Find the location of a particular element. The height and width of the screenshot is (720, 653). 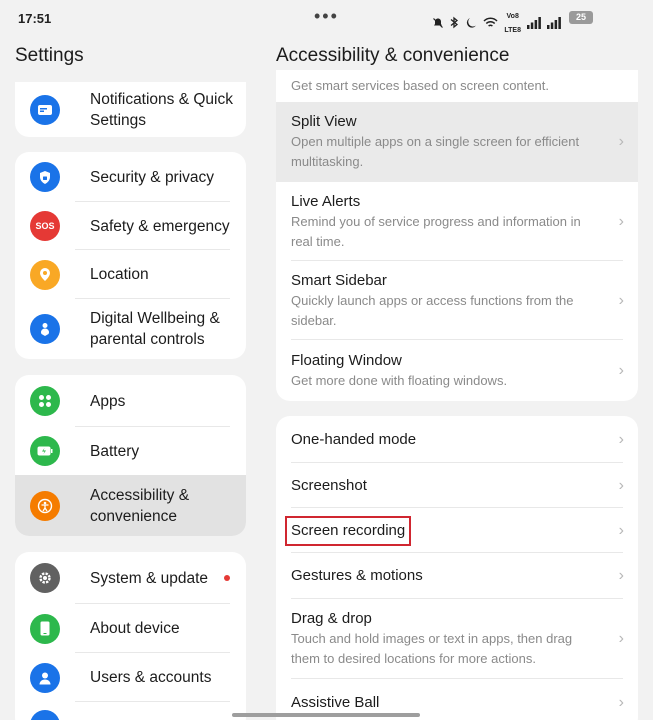

battery-level-icon: 25 is located at coordinates (581, 17).